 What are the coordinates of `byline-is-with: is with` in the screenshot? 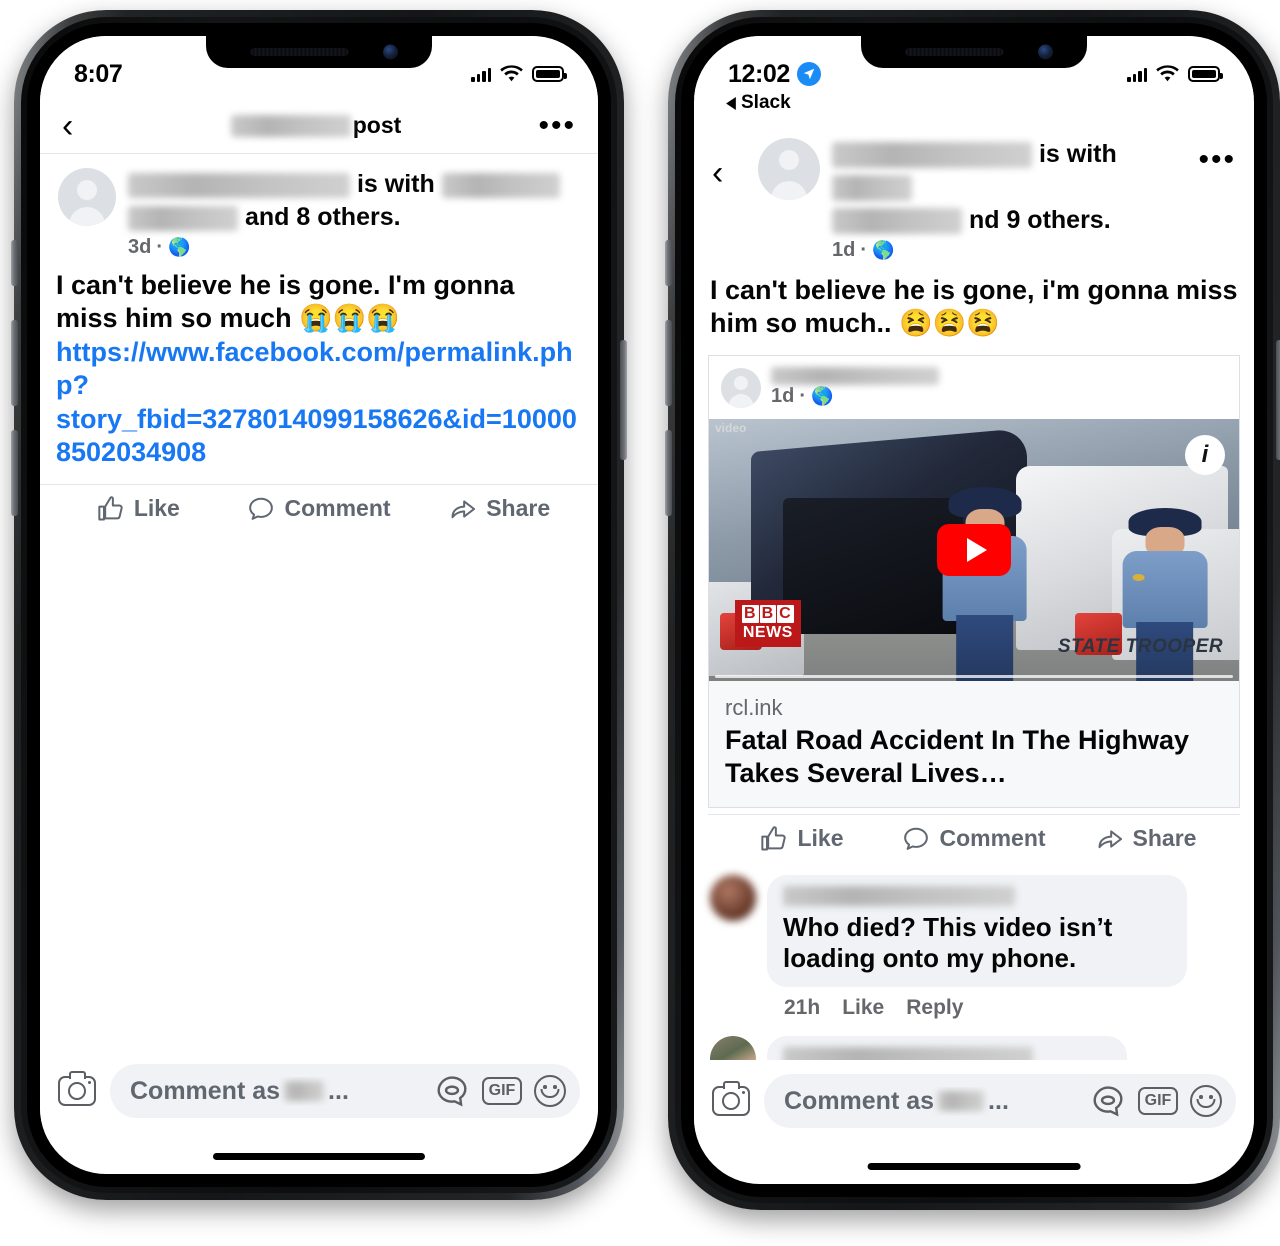 It's located at (1077, 154).